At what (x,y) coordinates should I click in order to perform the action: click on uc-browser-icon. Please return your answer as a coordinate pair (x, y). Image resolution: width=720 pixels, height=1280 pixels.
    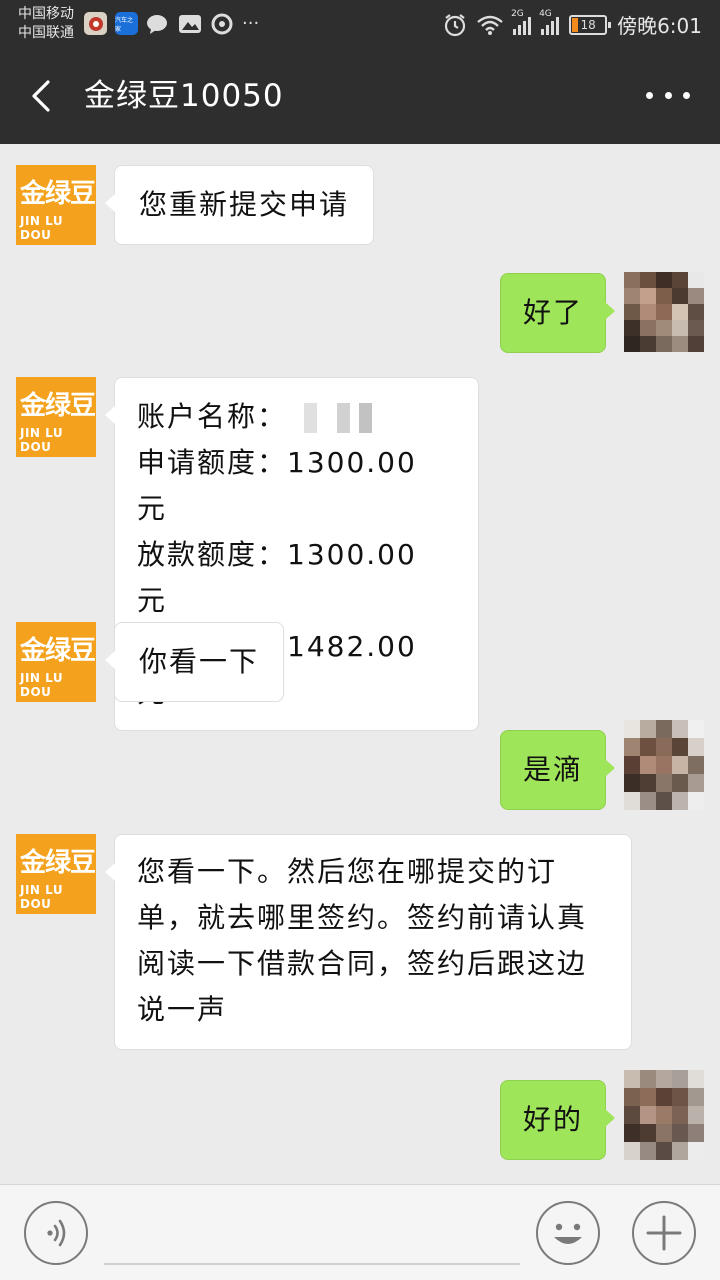
    Looking at the image, I should click on (222, 23).